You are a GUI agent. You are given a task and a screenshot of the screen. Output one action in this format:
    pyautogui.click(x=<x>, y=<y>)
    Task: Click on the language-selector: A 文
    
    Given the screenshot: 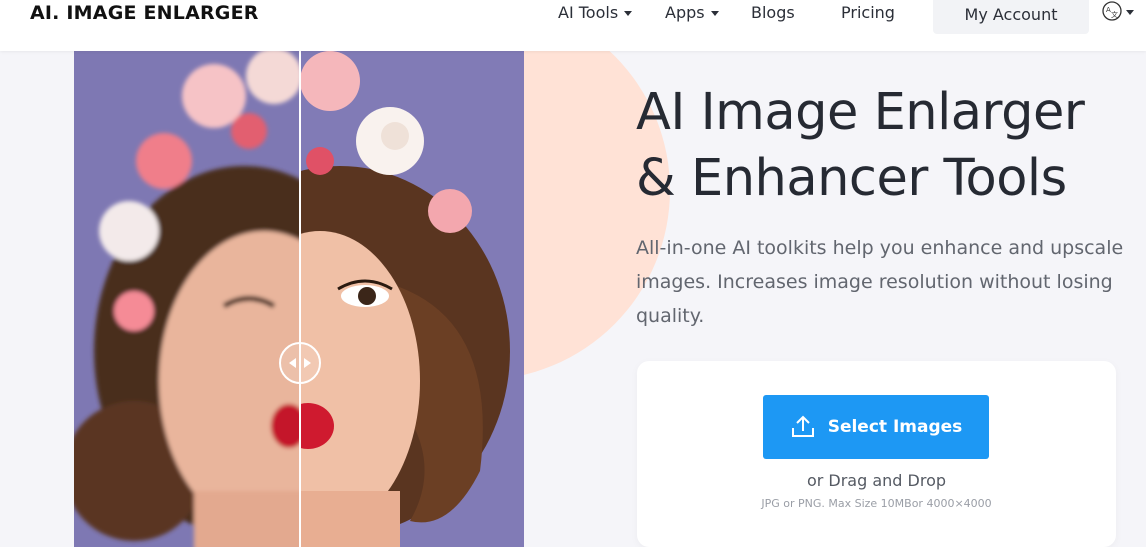 What is the action you would take?
    pyautogui.click(x=1117, y=11)
    